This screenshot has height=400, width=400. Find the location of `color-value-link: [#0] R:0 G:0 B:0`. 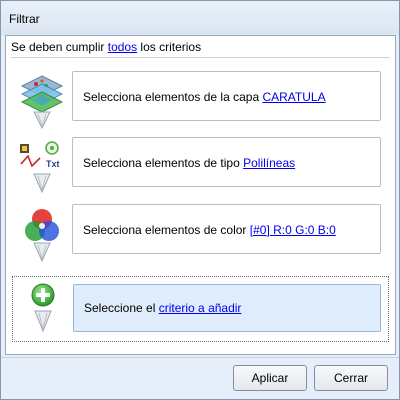

color-value-link: [#0] R:0 G:0 B:0 is located at coordinates (293, 230).